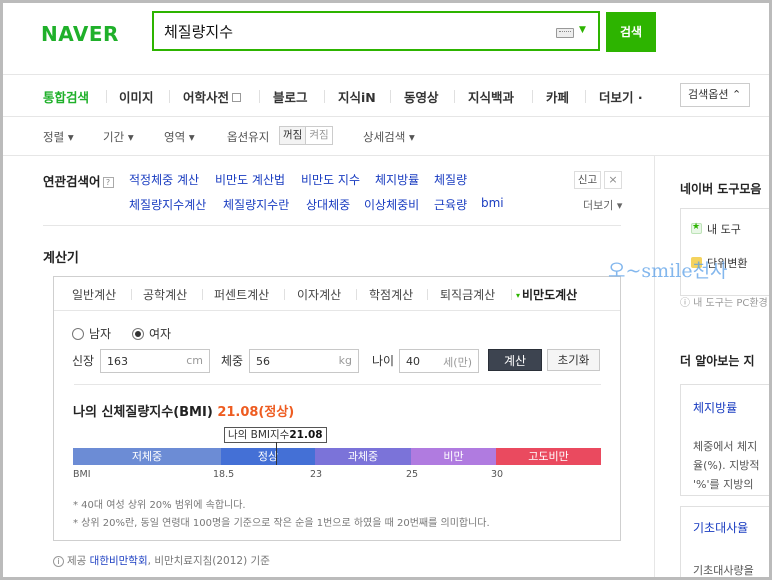 The image size is (772, 580). What do you see at coordinates (332, 225) in the screenshot?
I see `section-divider` at bounding box center [332, 225].